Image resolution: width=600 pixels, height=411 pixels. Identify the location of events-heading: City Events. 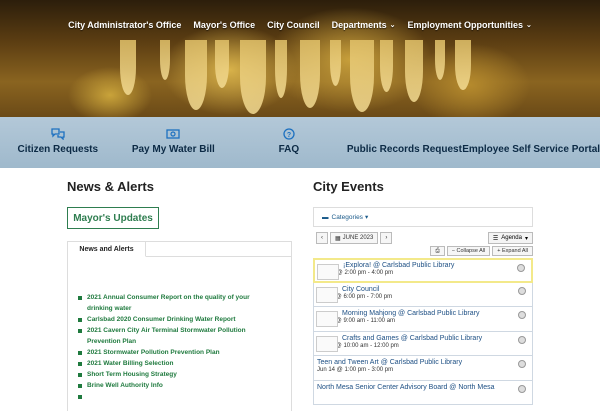
(348, 186).